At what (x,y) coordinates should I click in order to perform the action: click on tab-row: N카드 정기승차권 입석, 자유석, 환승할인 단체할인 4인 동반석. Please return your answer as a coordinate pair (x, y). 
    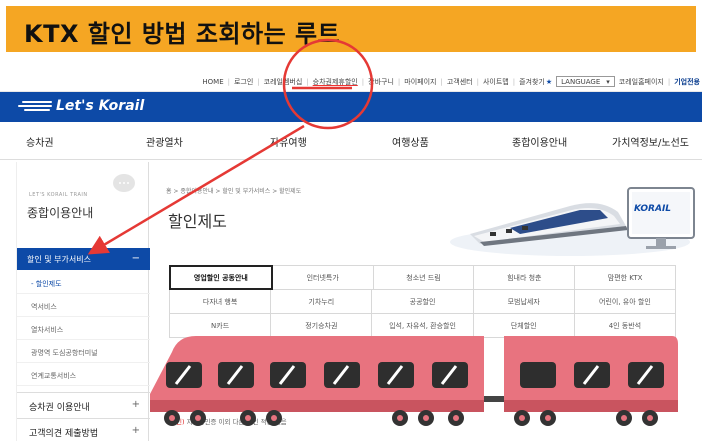
    Looking at the image, I should click on (423, 325).